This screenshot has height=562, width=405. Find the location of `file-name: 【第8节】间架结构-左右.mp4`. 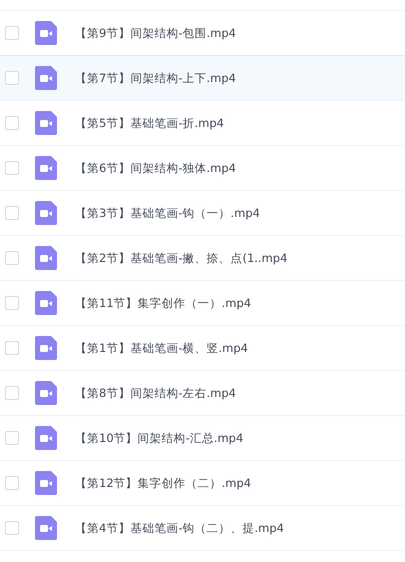

file-name: 【第8节】间架结构-左右.mp4 is located at coordinates (155, 393).